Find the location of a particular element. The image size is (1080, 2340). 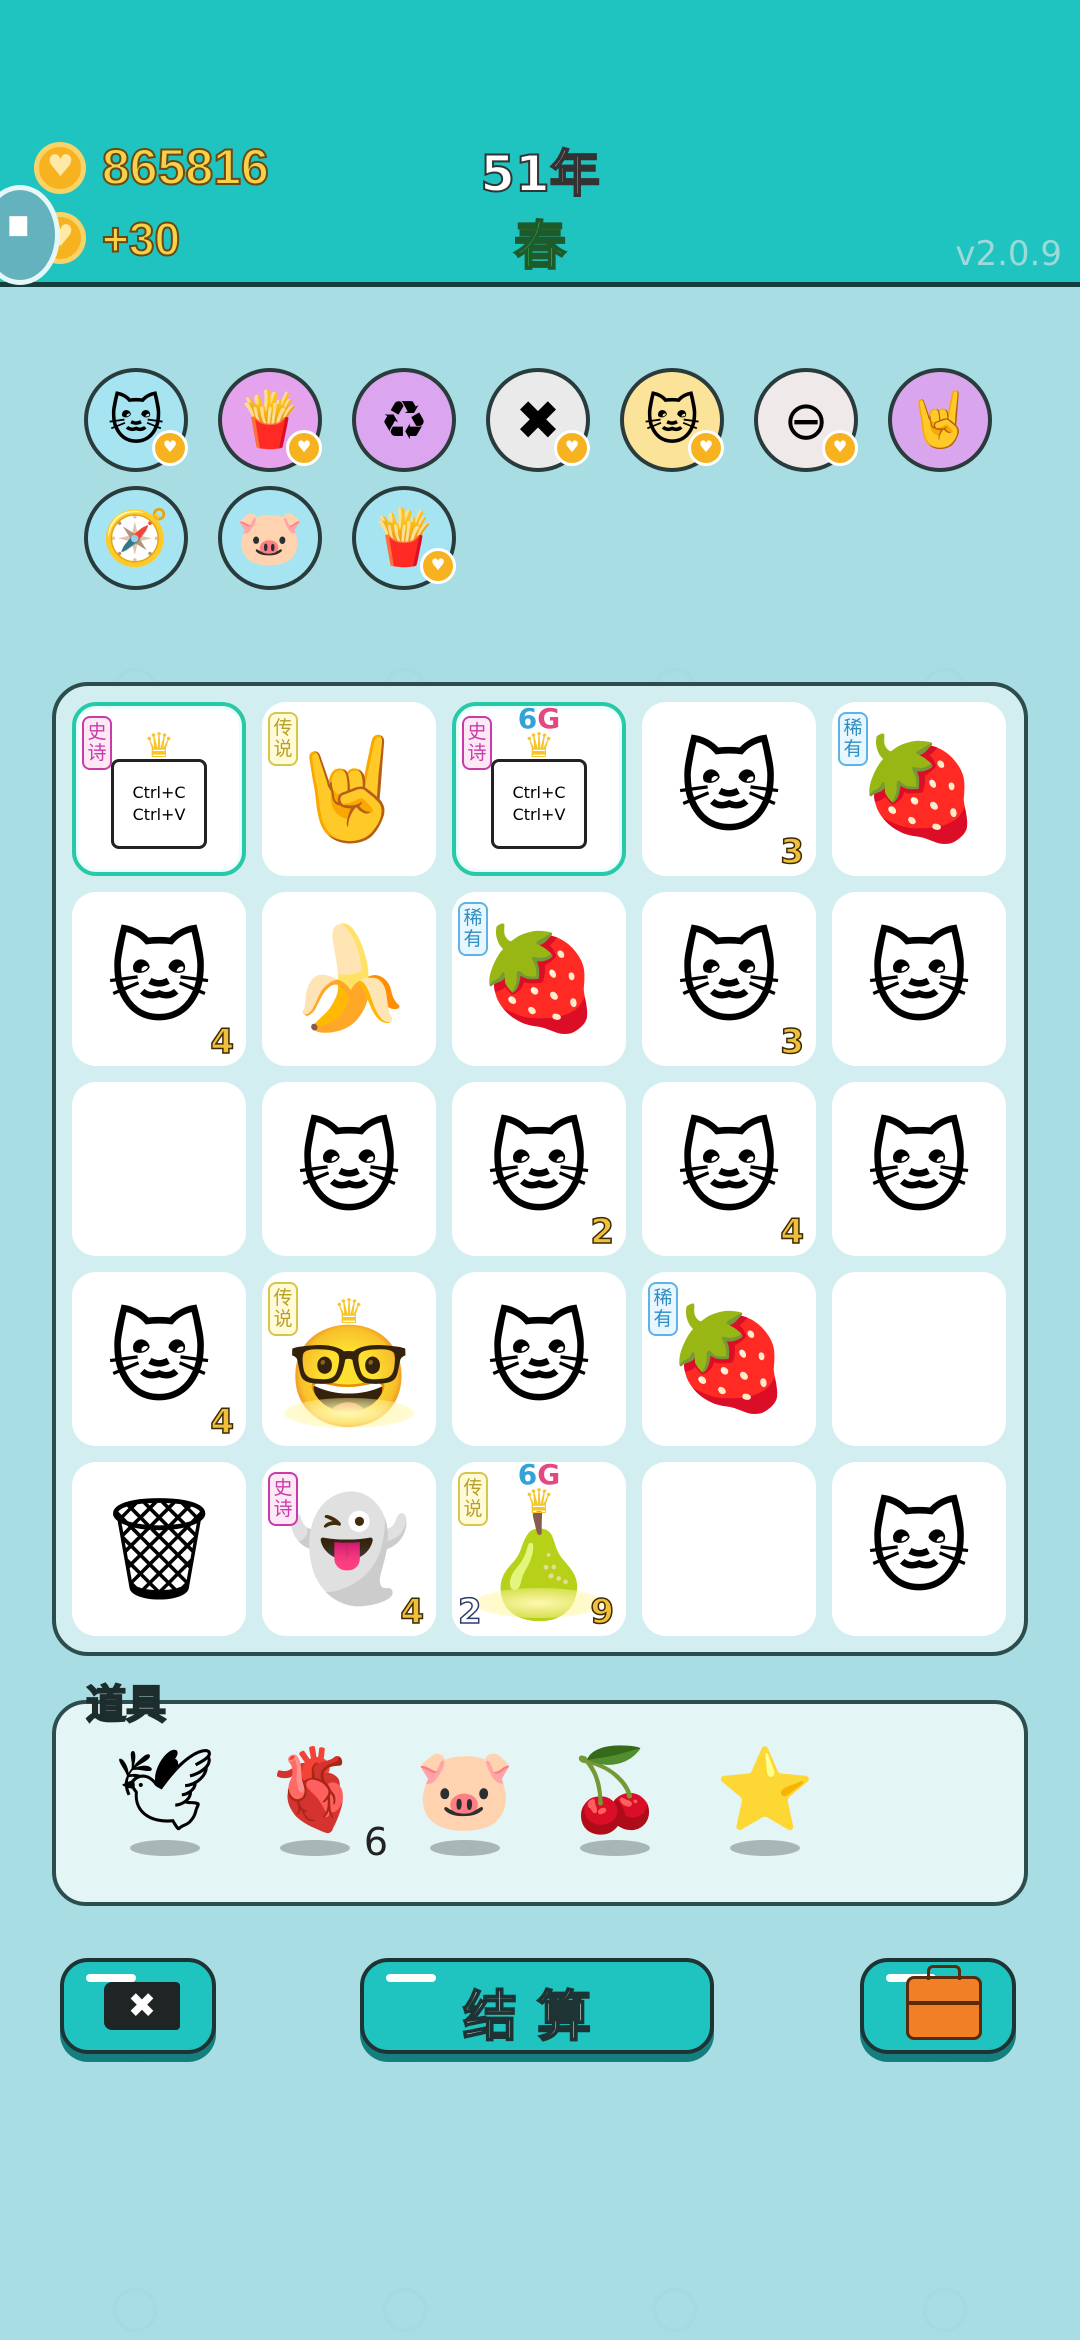

item-count: 6 is located at coordinates (375, 1842).